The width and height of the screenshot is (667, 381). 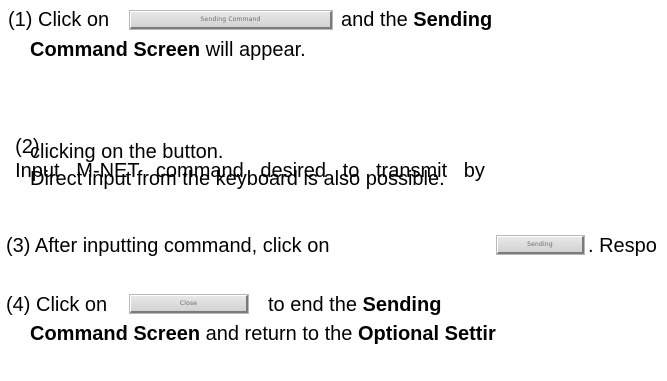 I want to click on sending-command-button: Sending Command, so click(x=231, y=20).